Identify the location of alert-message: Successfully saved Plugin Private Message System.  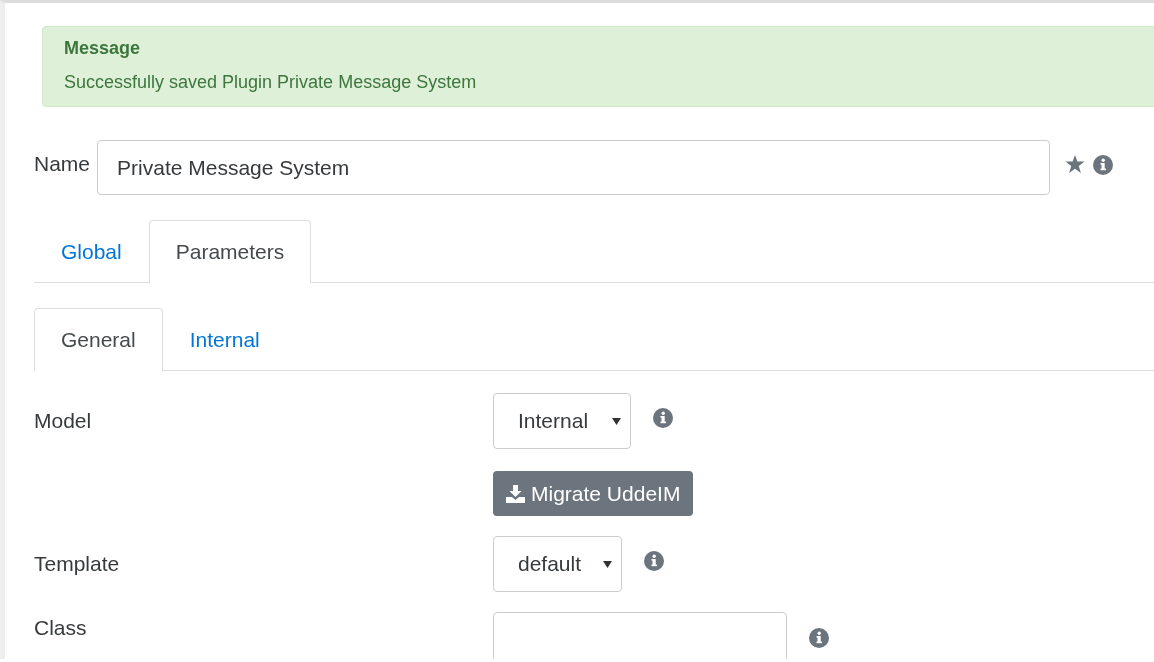
(271, 82).